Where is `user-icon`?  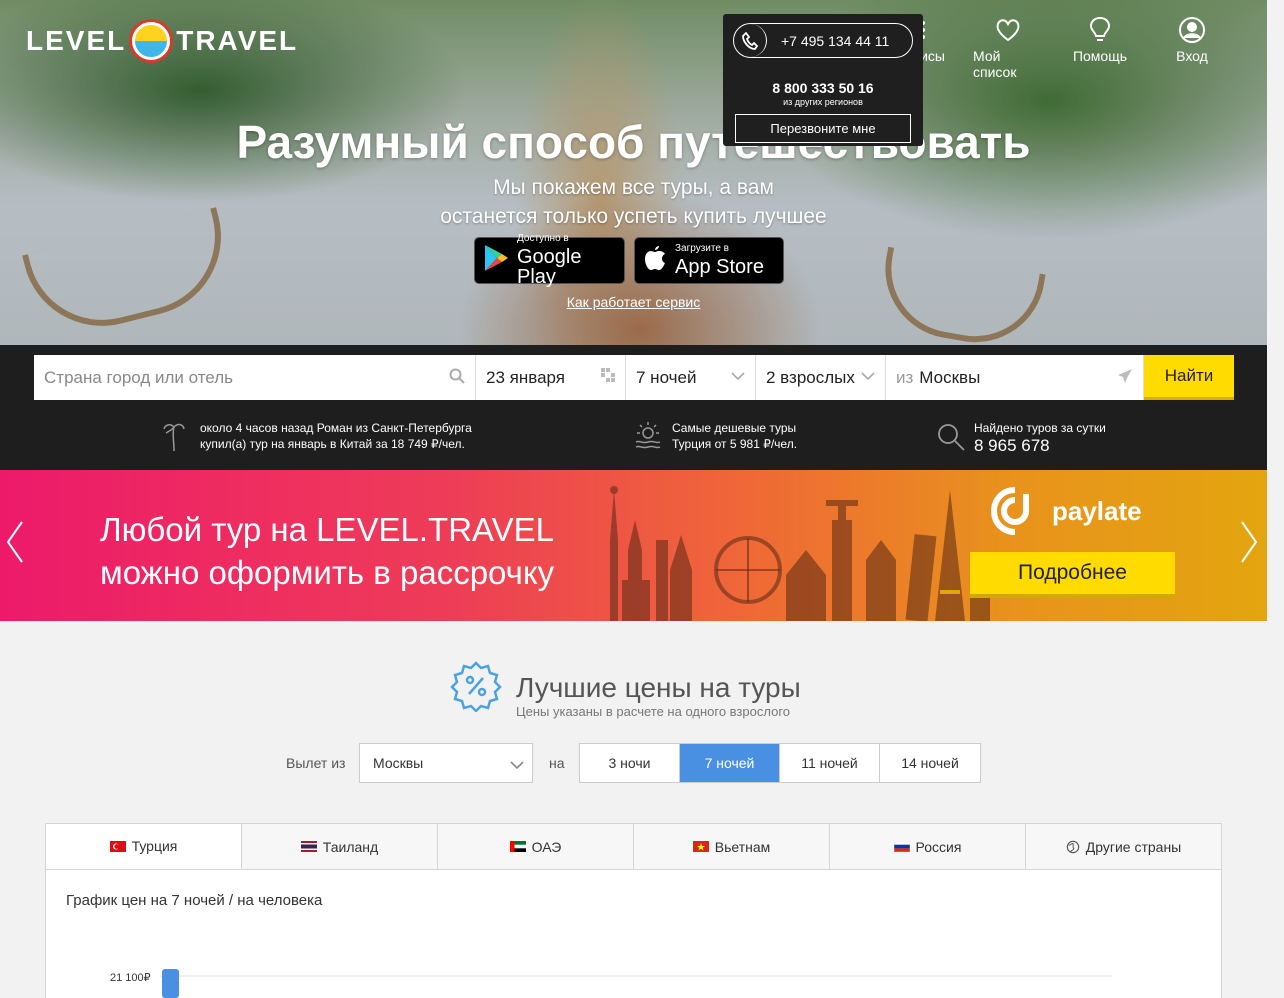 user-icon is located at coordinates (1192, 30).